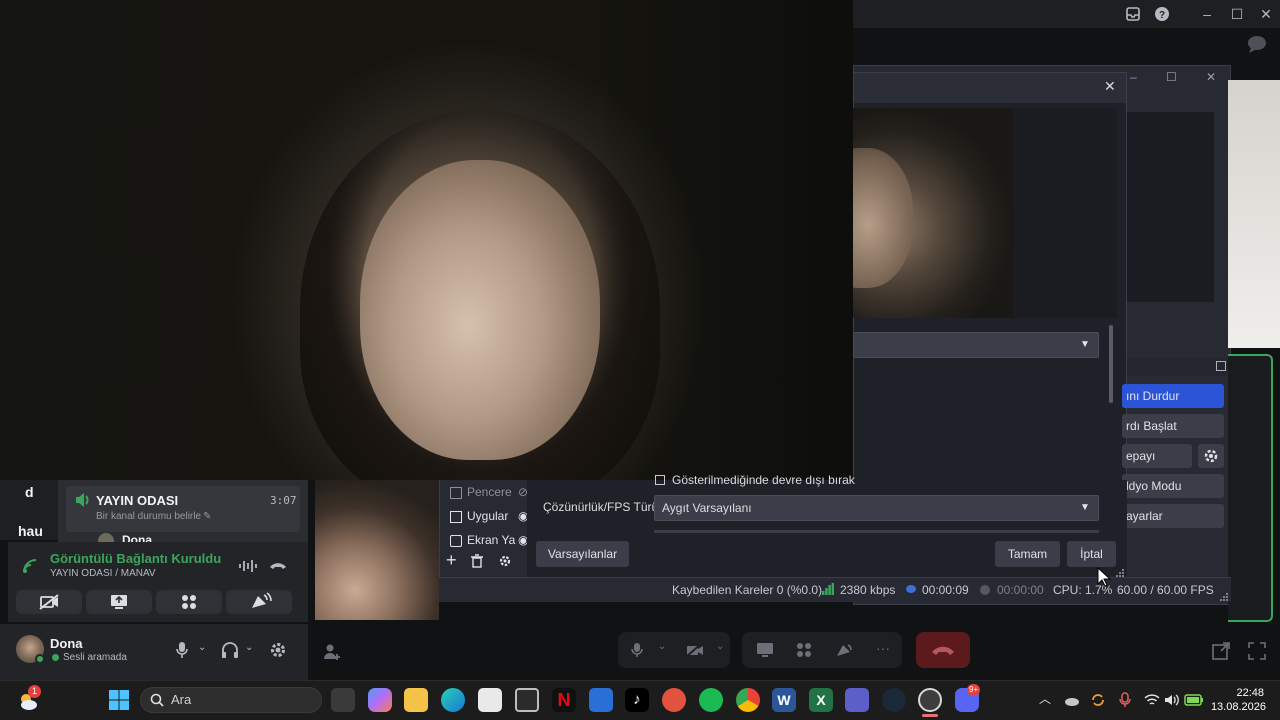 The image size is (1280, 720). Describe the element at coordinates (30, 649) in the screenshot. I see `avatar` at that location.